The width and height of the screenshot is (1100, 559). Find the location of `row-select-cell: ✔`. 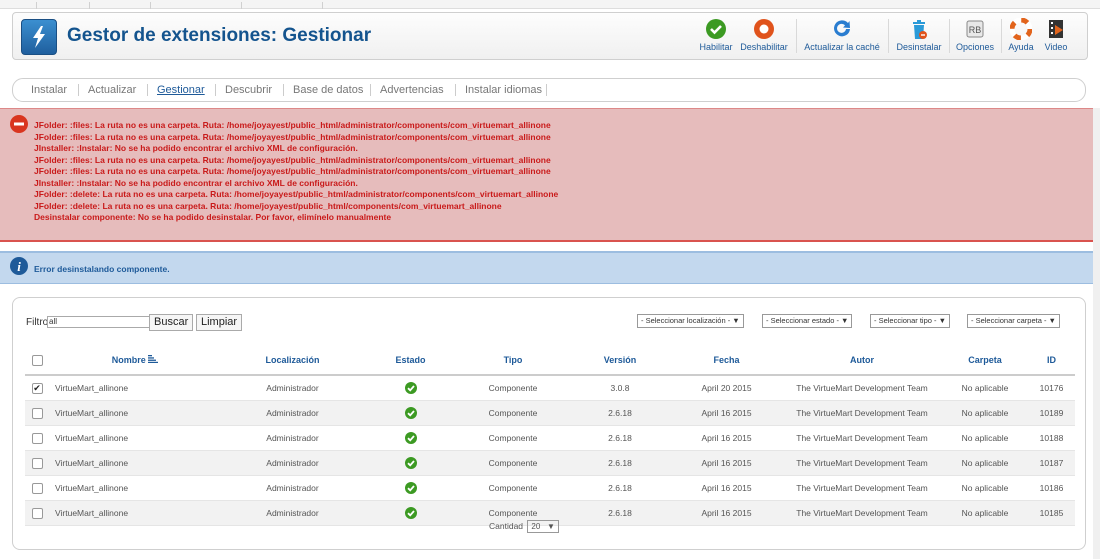

row-select-cell: ✔ is located at coordinates (37, 388).